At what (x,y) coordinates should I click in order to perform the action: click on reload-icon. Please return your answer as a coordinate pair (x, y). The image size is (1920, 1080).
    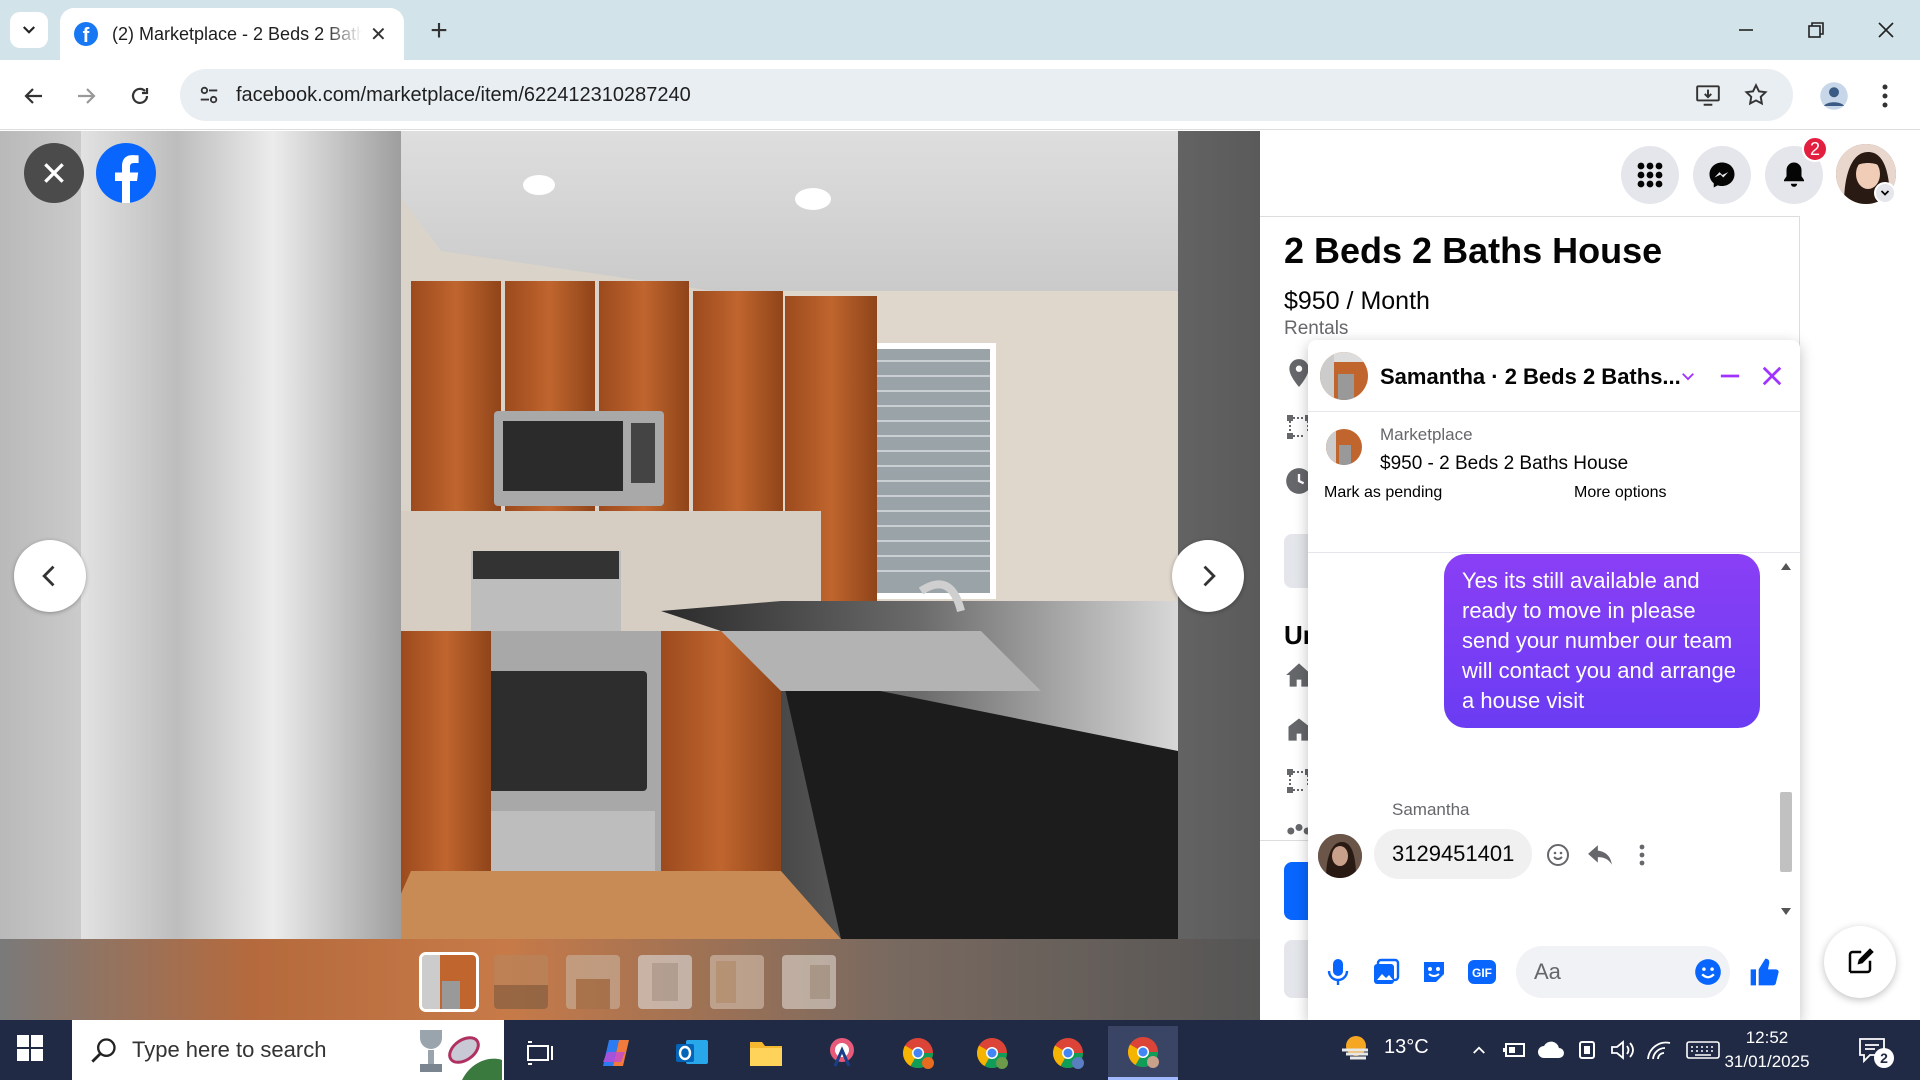
    Looking at the image, I should click on (140, 95).